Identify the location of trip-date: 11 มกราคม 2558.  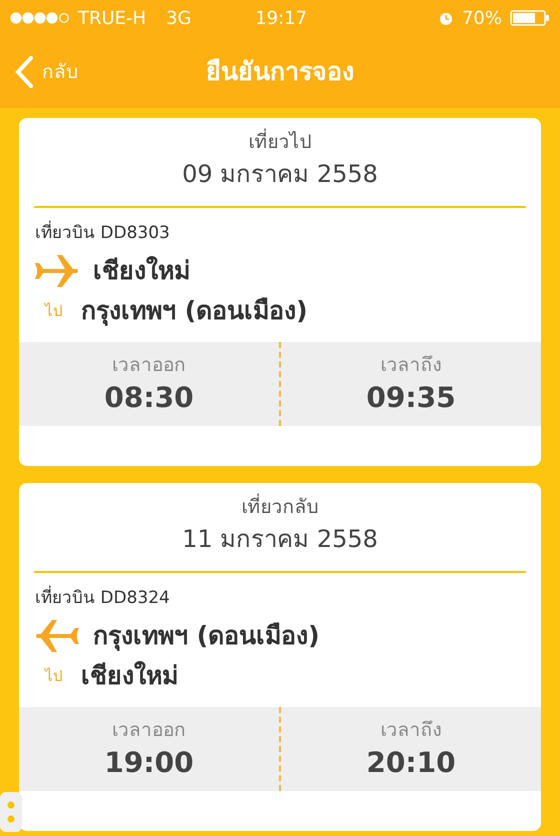
(280, 539).